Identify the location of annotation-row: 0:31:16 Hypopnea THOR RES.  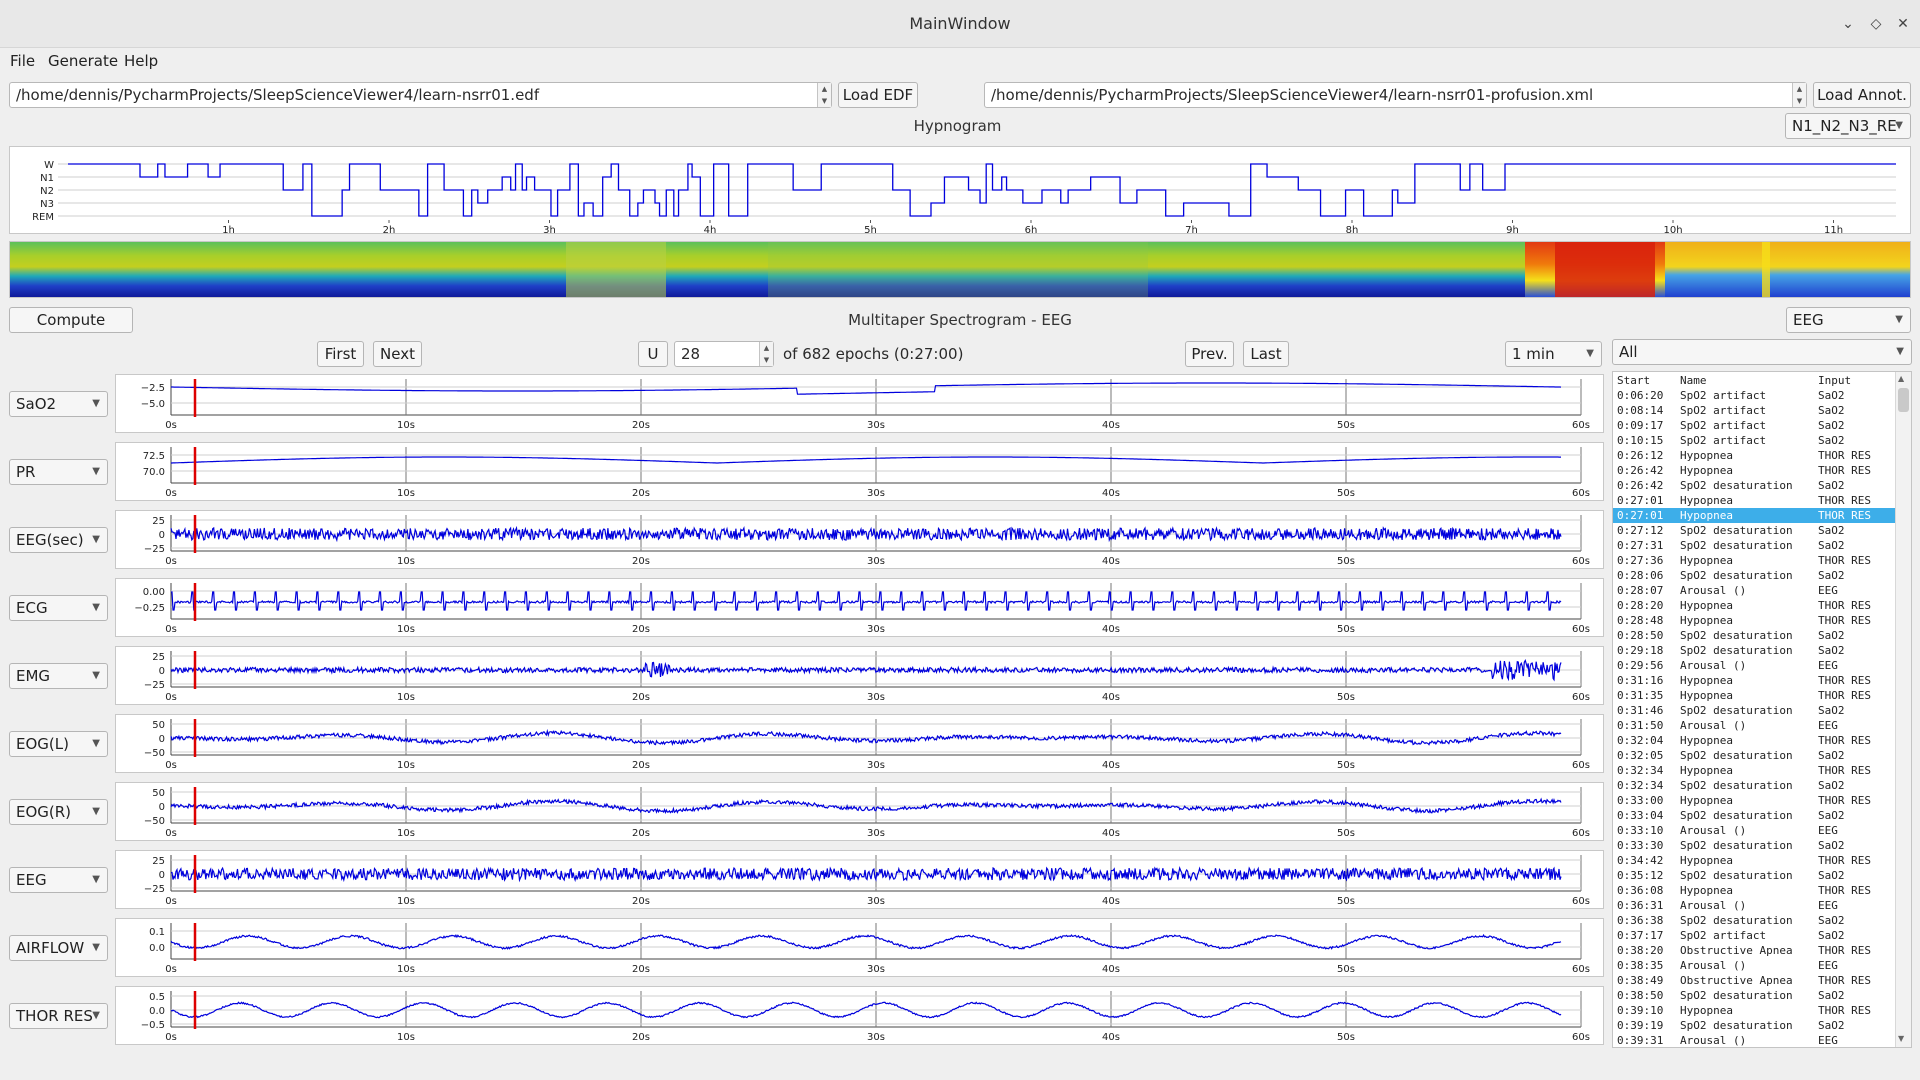
(1754, 680).